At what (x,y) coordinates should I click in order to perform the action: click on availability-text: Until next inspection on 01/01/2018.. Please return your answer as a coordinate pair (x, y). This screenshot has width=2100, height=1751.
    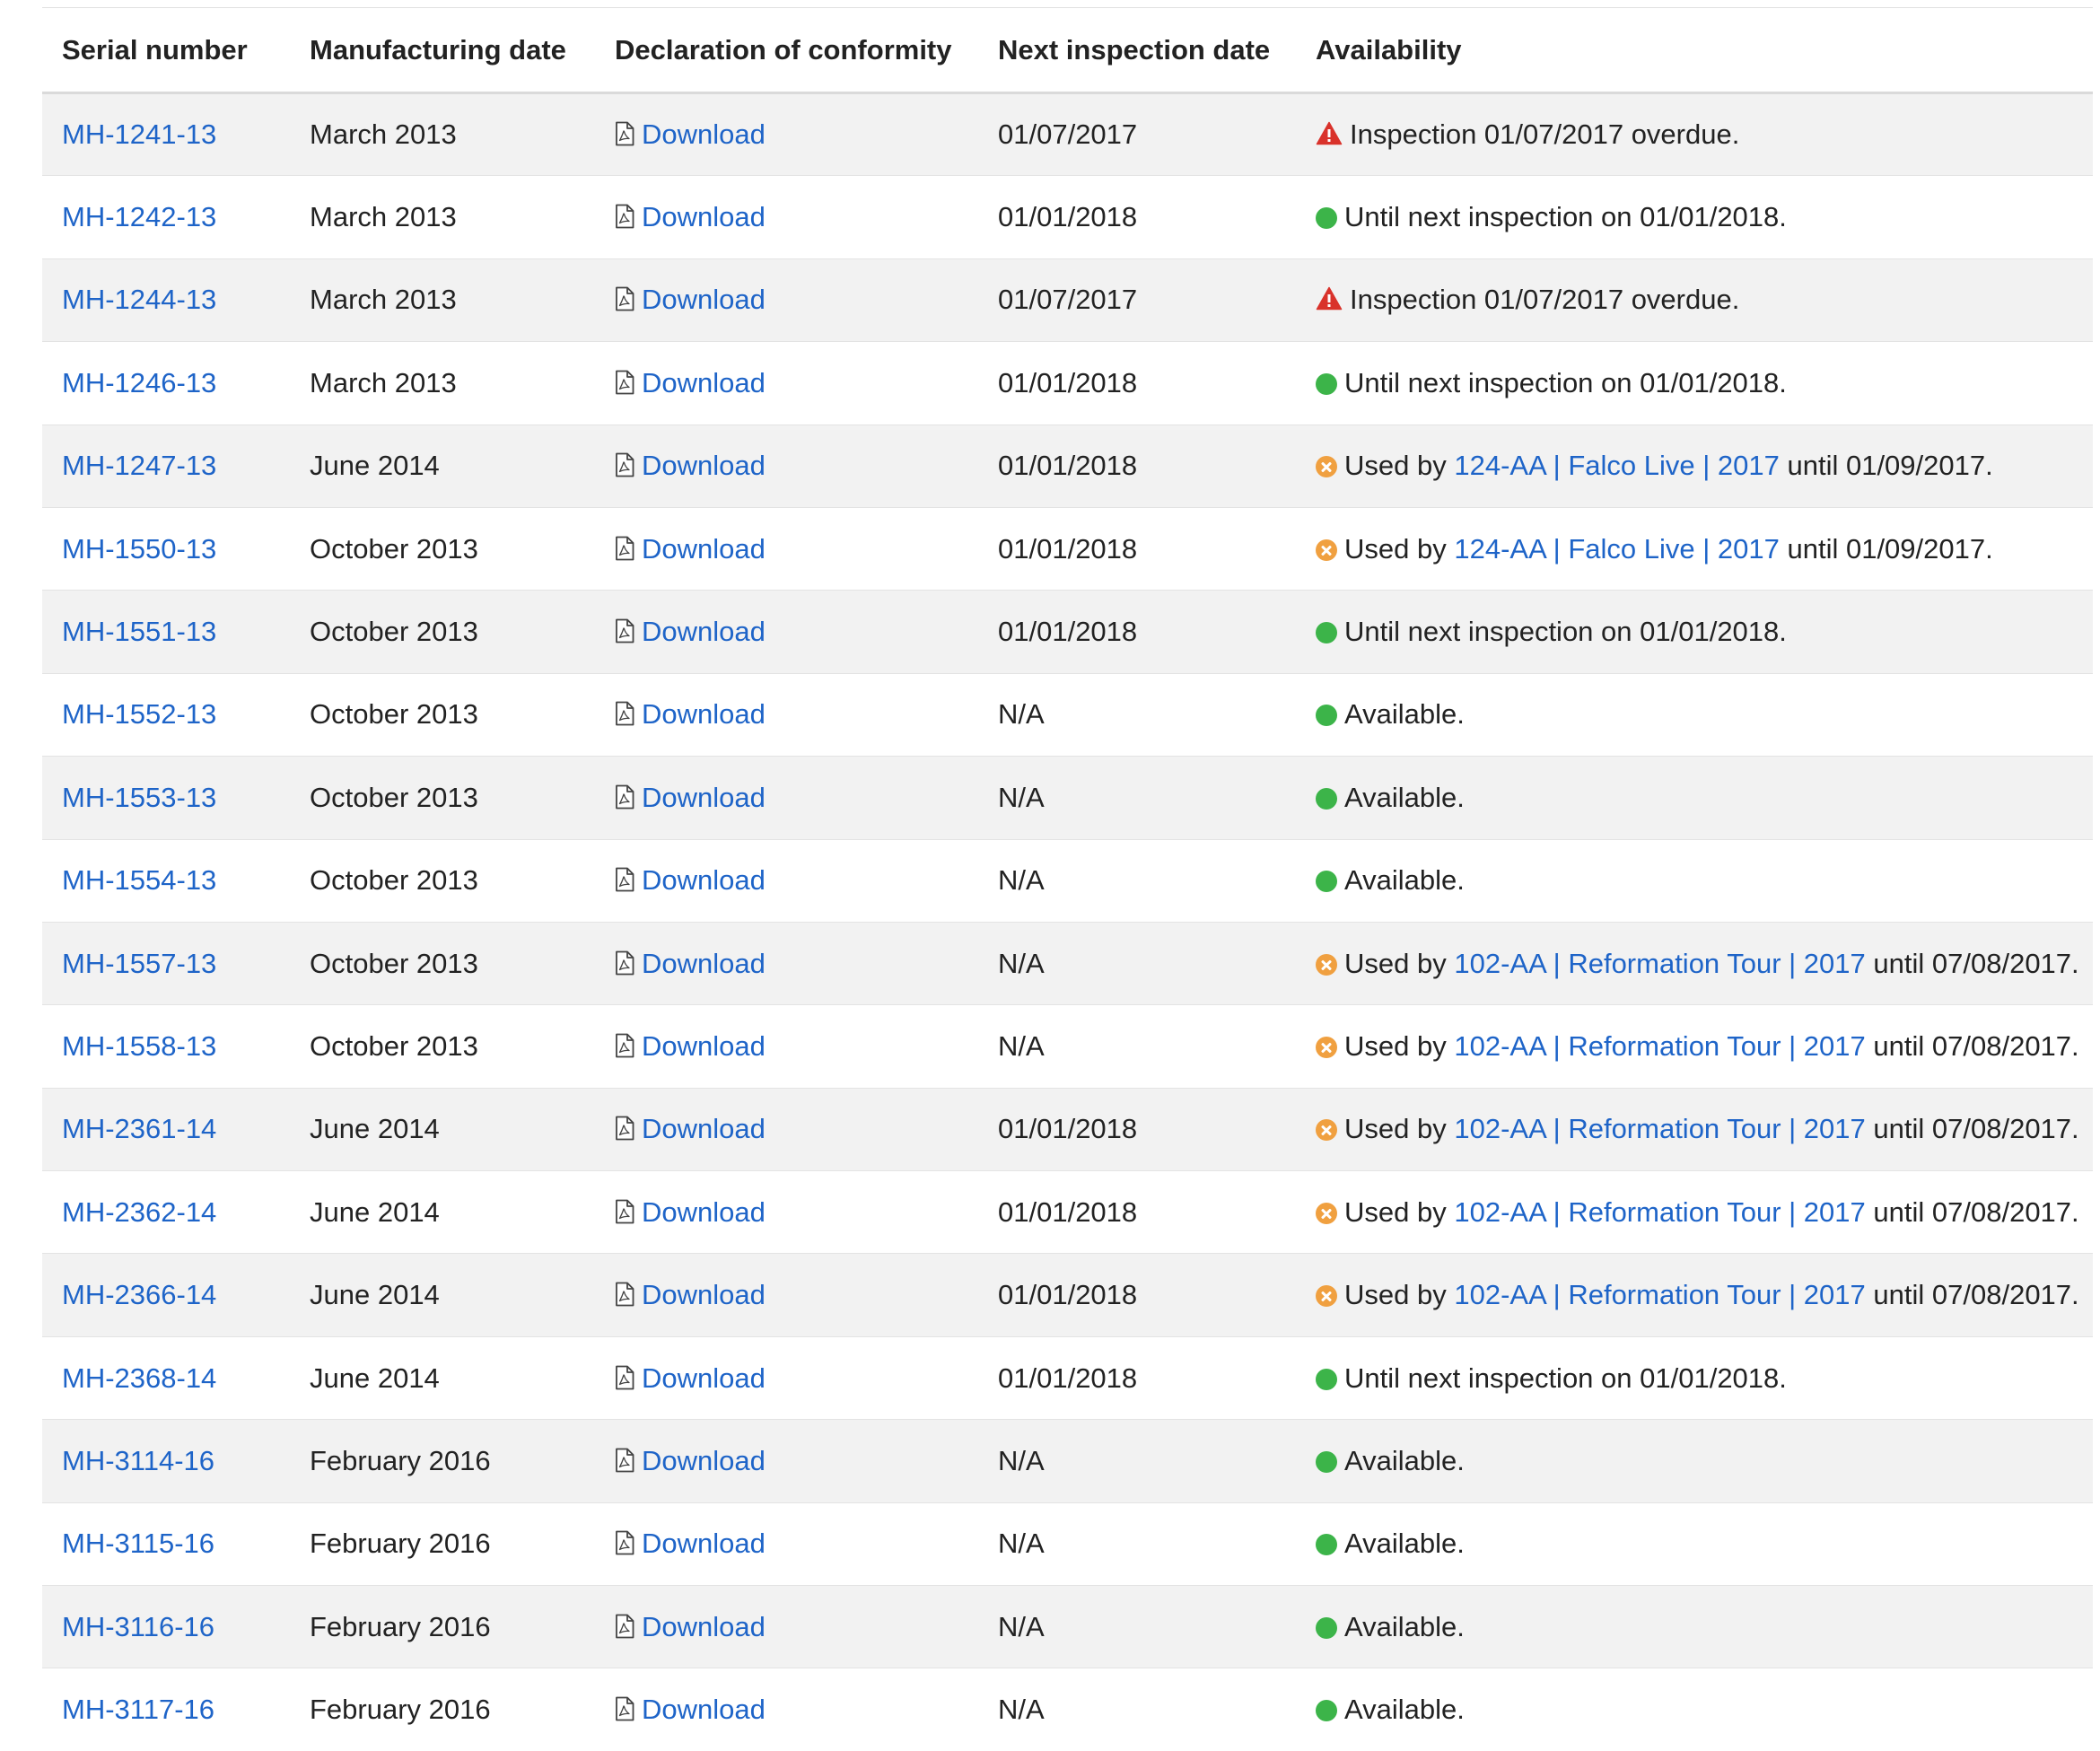
    Looking at the image, I should click on (1566, 382).